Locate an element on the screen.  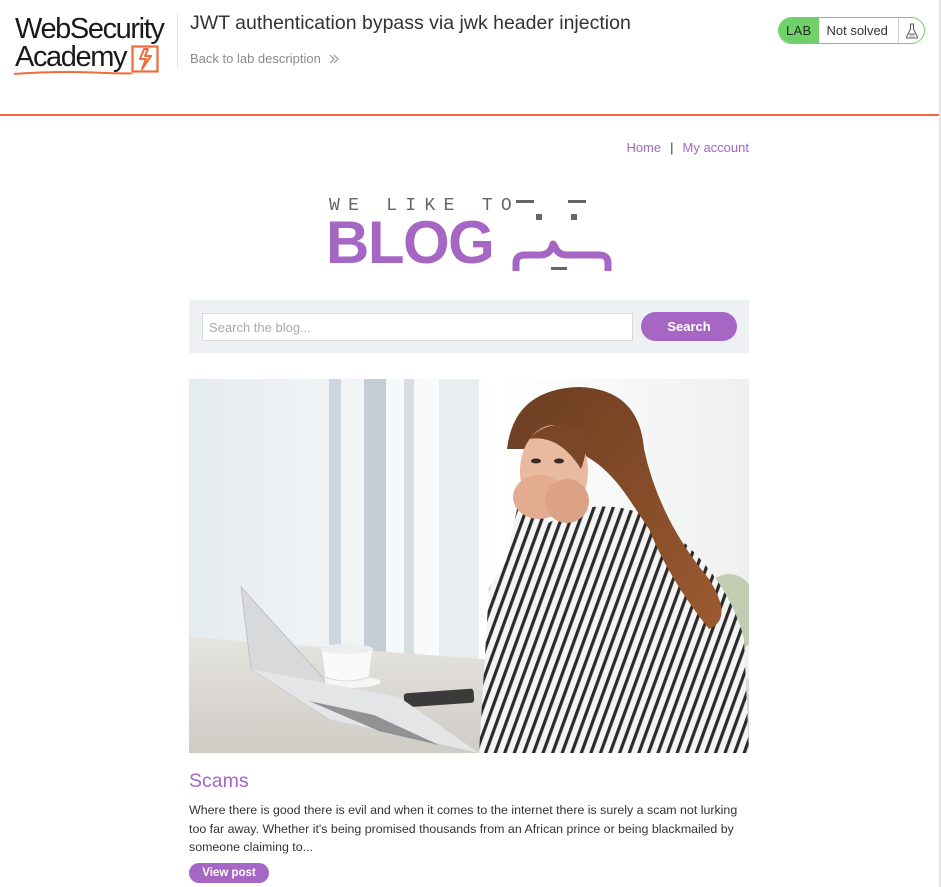
nav-home-link: Home is located at coordinates (643, 147).